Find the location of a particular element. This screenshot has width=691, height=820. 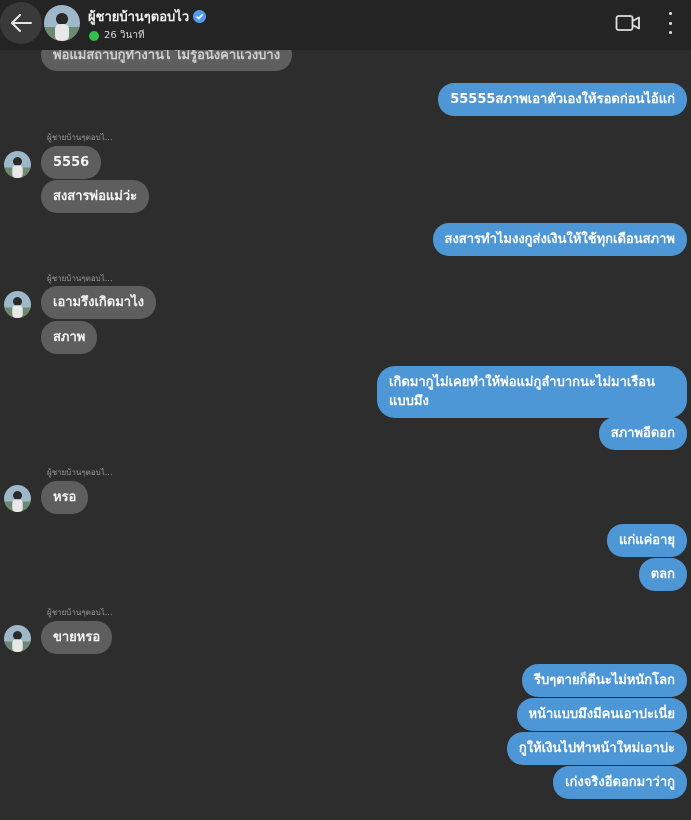

message-text: สงสารทำไมงงกูส่งเงินให้ใช้ทุกเดือนสภาพ is located at coordinates (559, 239).